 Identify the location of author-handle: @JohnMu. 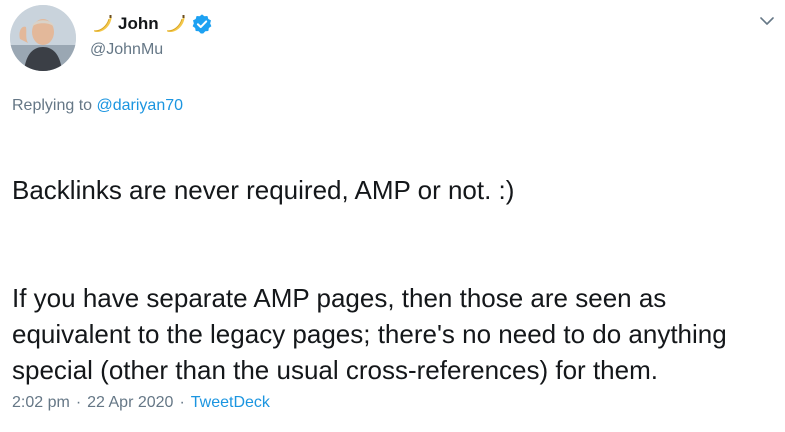
(126, 50).